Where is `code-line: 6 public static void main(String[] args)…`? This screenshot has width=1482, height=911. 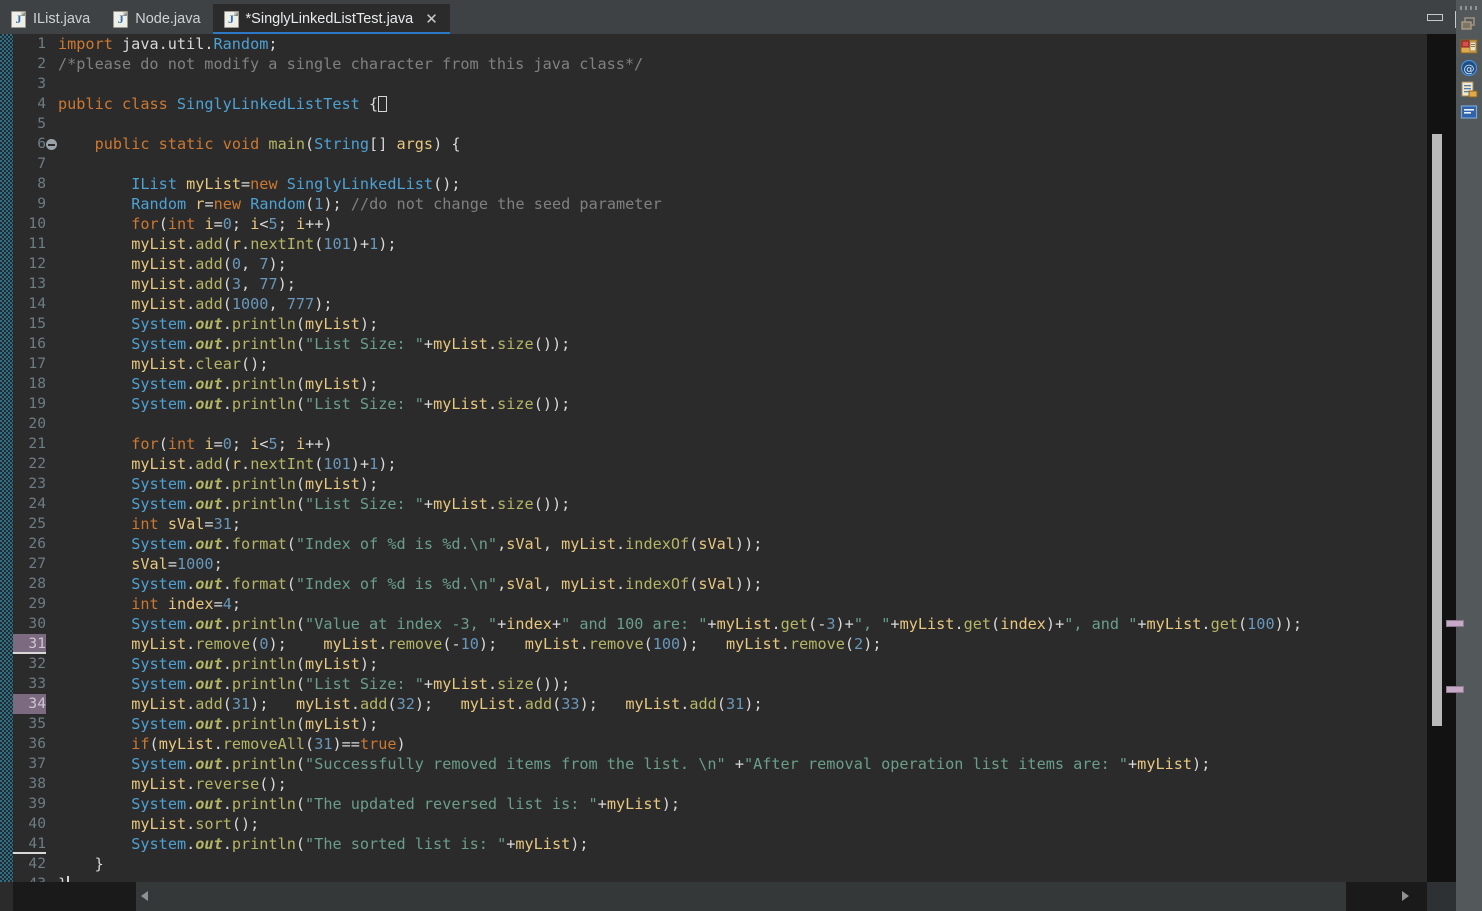
code-line: 6 public static void main(String[] args)… is located at coordinates (713, 144).